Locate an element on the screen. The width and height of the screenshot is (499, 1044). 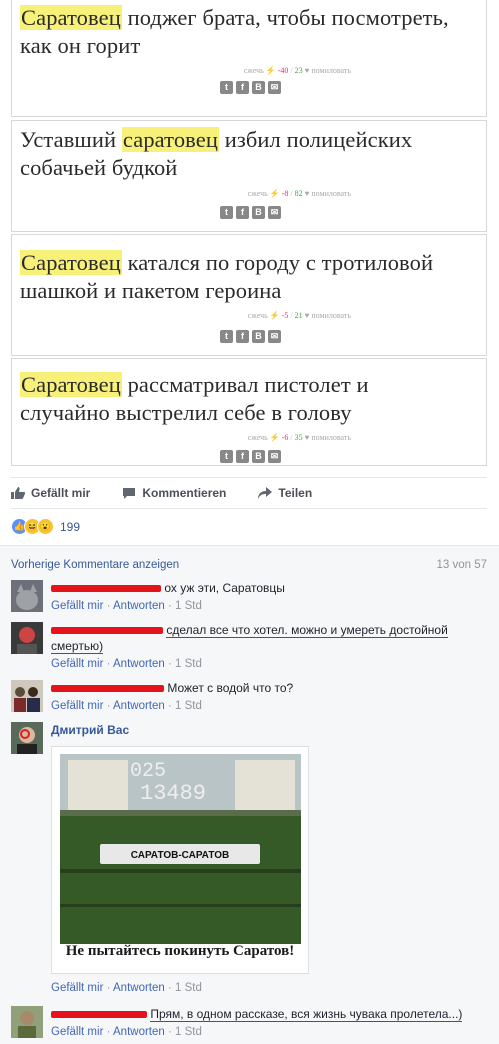
comment-button: Kommentieren is located at coordinates (174, 493).